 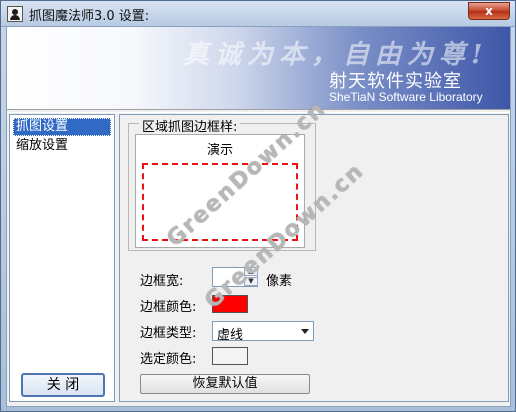 What do you see at coordinates (190, 125) in the screenshot?
I see `group-title: 区域抓图边框样:` at bounding box center [190, 125].